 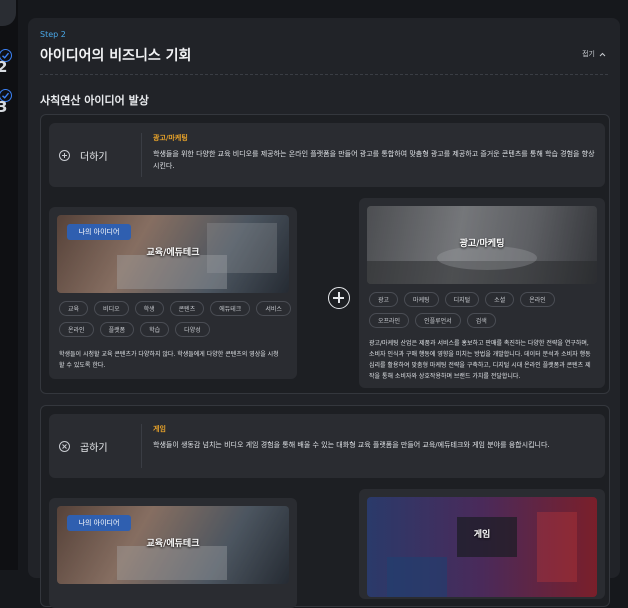 I want to click on chevron-up-icon, so click(x=602, y=54).